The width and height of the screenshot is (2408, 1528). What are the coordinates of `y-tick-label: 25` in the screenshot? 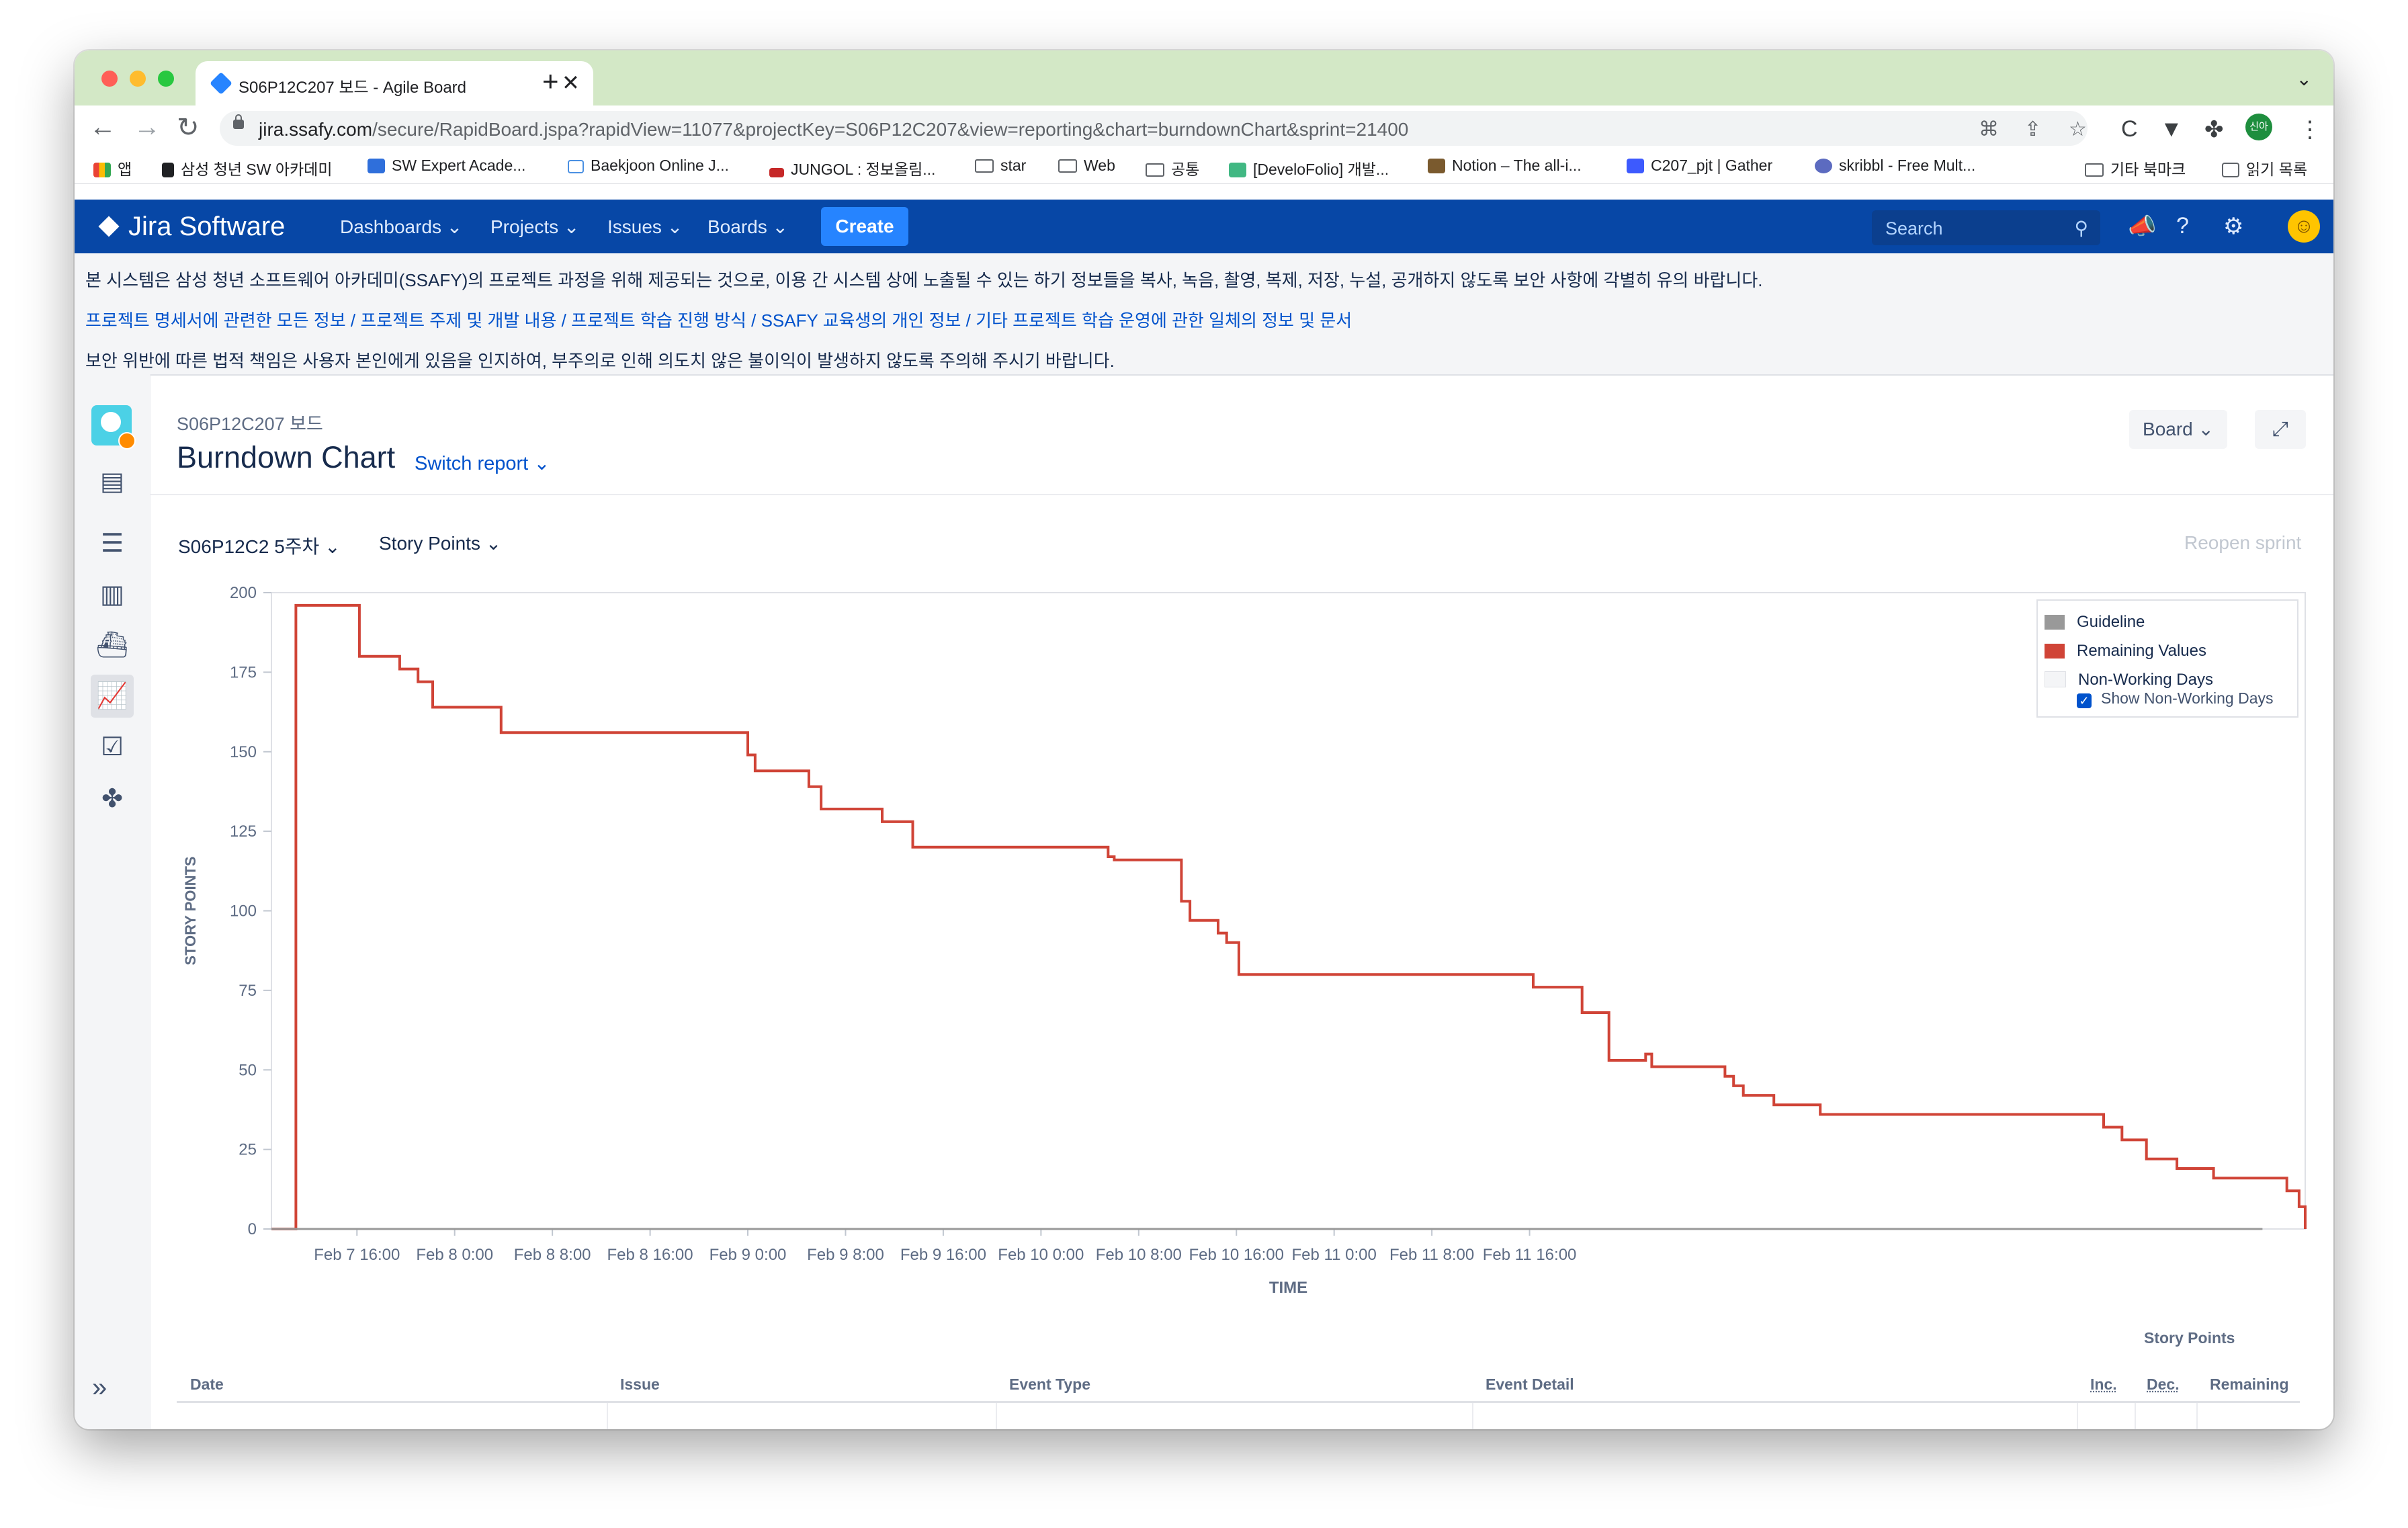 It's located at (248, 1150).